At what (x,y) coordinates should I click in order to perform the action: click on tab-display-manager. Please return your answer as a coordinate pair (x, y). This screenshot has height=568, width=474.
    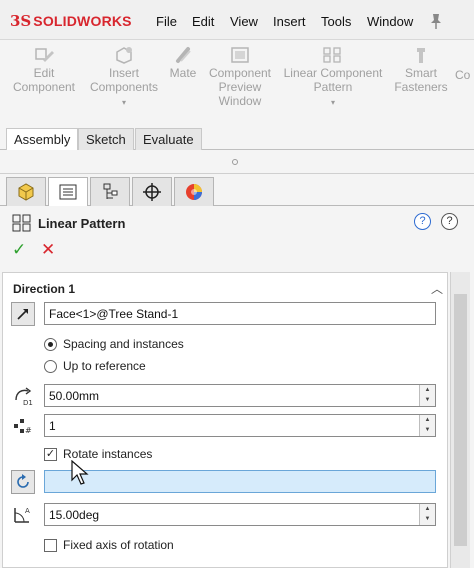
    Looking at the image, I should click on (194, 191).